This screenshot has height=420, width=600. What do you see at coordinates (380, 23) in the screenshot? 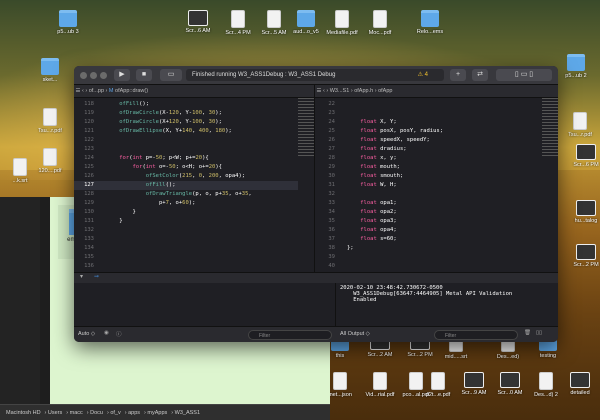
I see `desktop-icon: Moc...pdf` at bounding box center [380, 23].